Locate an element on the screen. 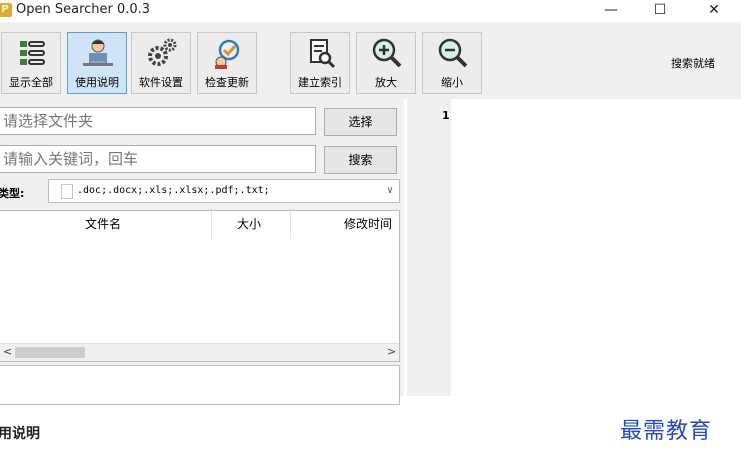 The height and width of the screenshot is (458, 741). close-button: ✕ is located at coordinates (714, 11).